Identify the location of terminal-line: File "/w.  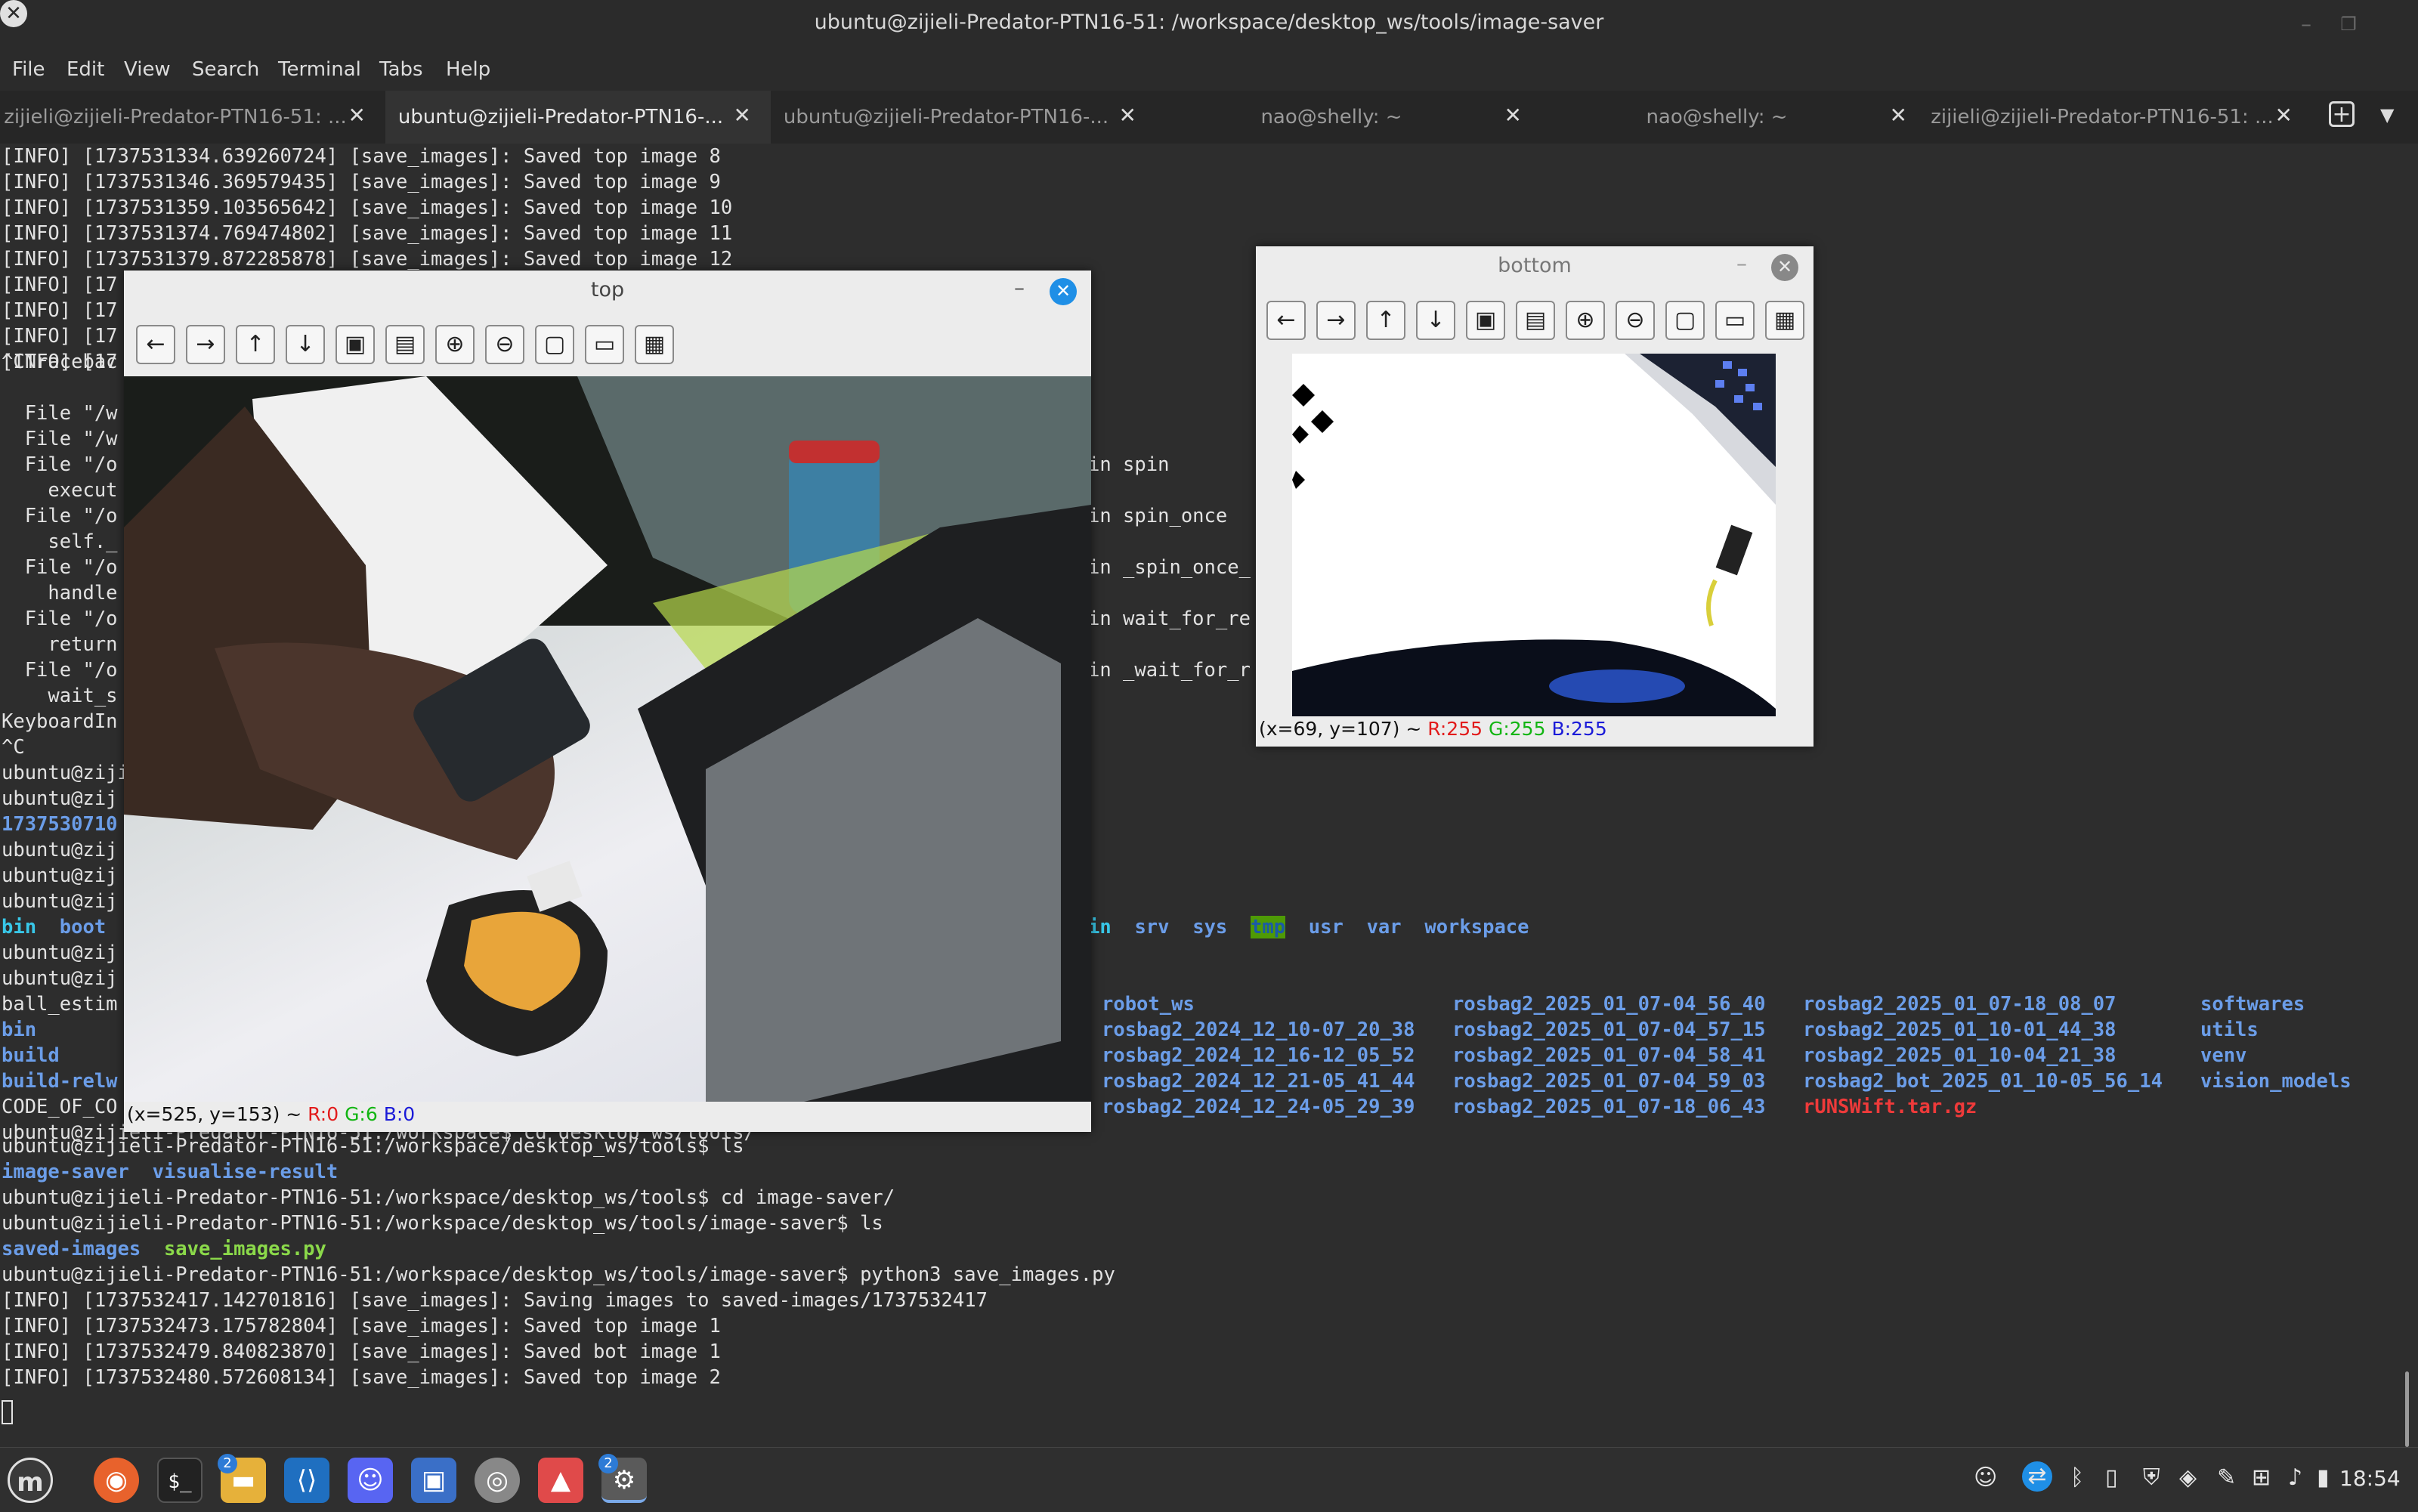
(60, 413).